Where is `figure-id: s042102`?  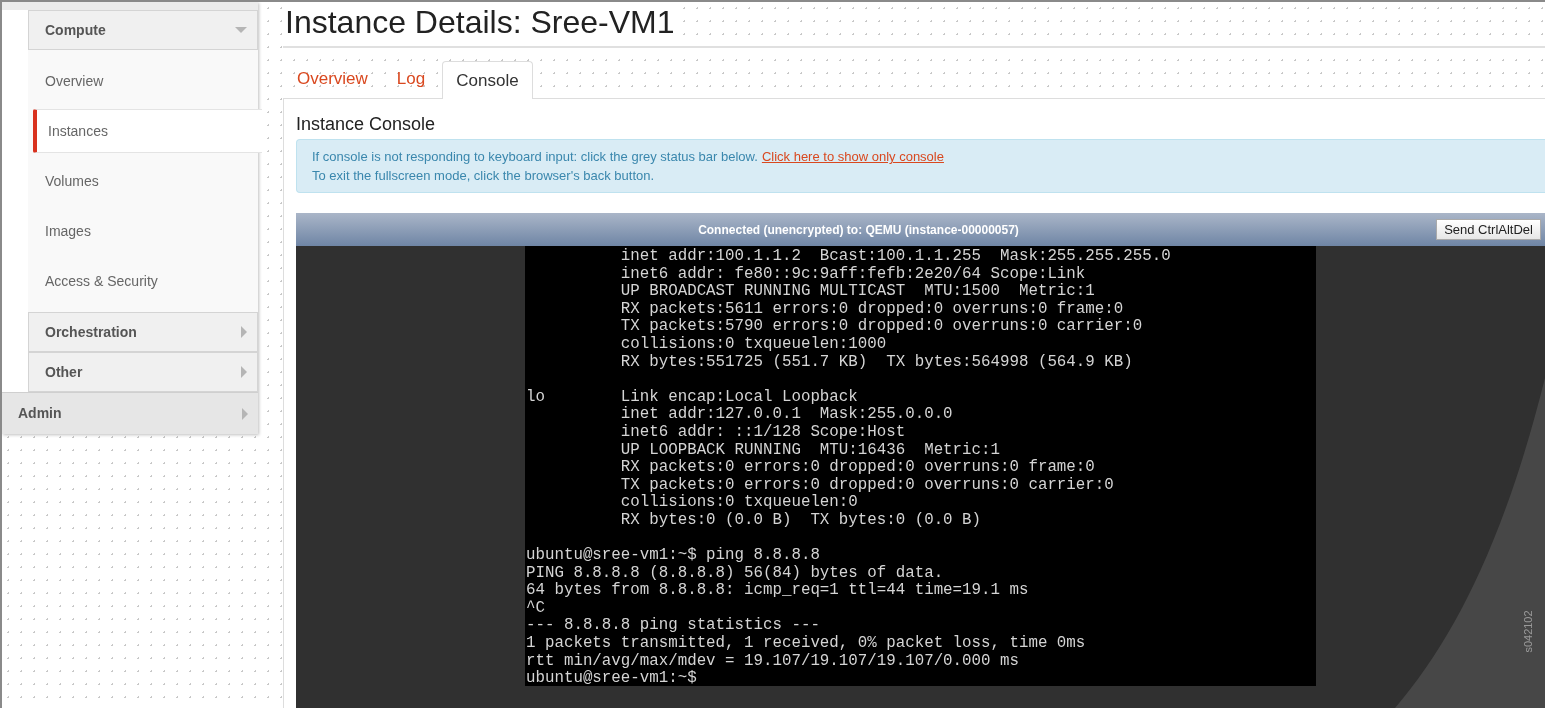
figure-id: s042102 is located at coordinates (1528, 631).